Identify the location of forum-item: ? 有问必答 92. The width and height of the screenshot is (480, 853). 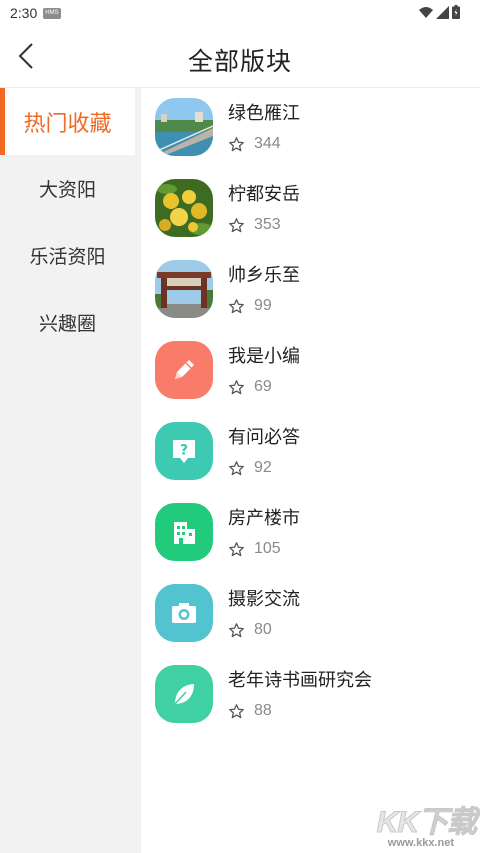
(310, 452).